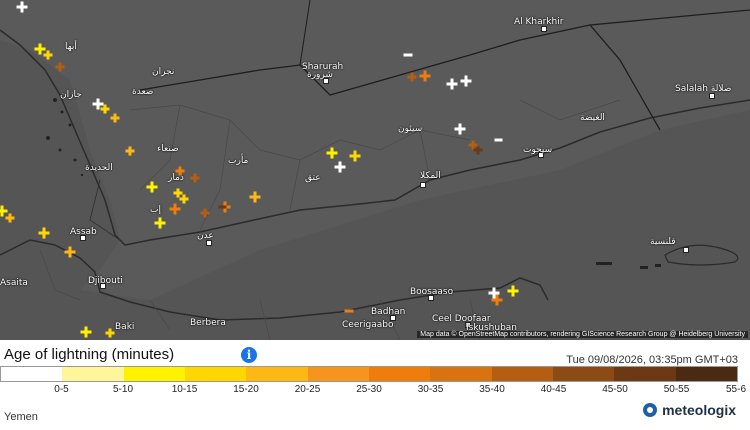  Describe the element at coordinates (307, 389) in the screenshot. I see `scale-label: 20-25` at that location.